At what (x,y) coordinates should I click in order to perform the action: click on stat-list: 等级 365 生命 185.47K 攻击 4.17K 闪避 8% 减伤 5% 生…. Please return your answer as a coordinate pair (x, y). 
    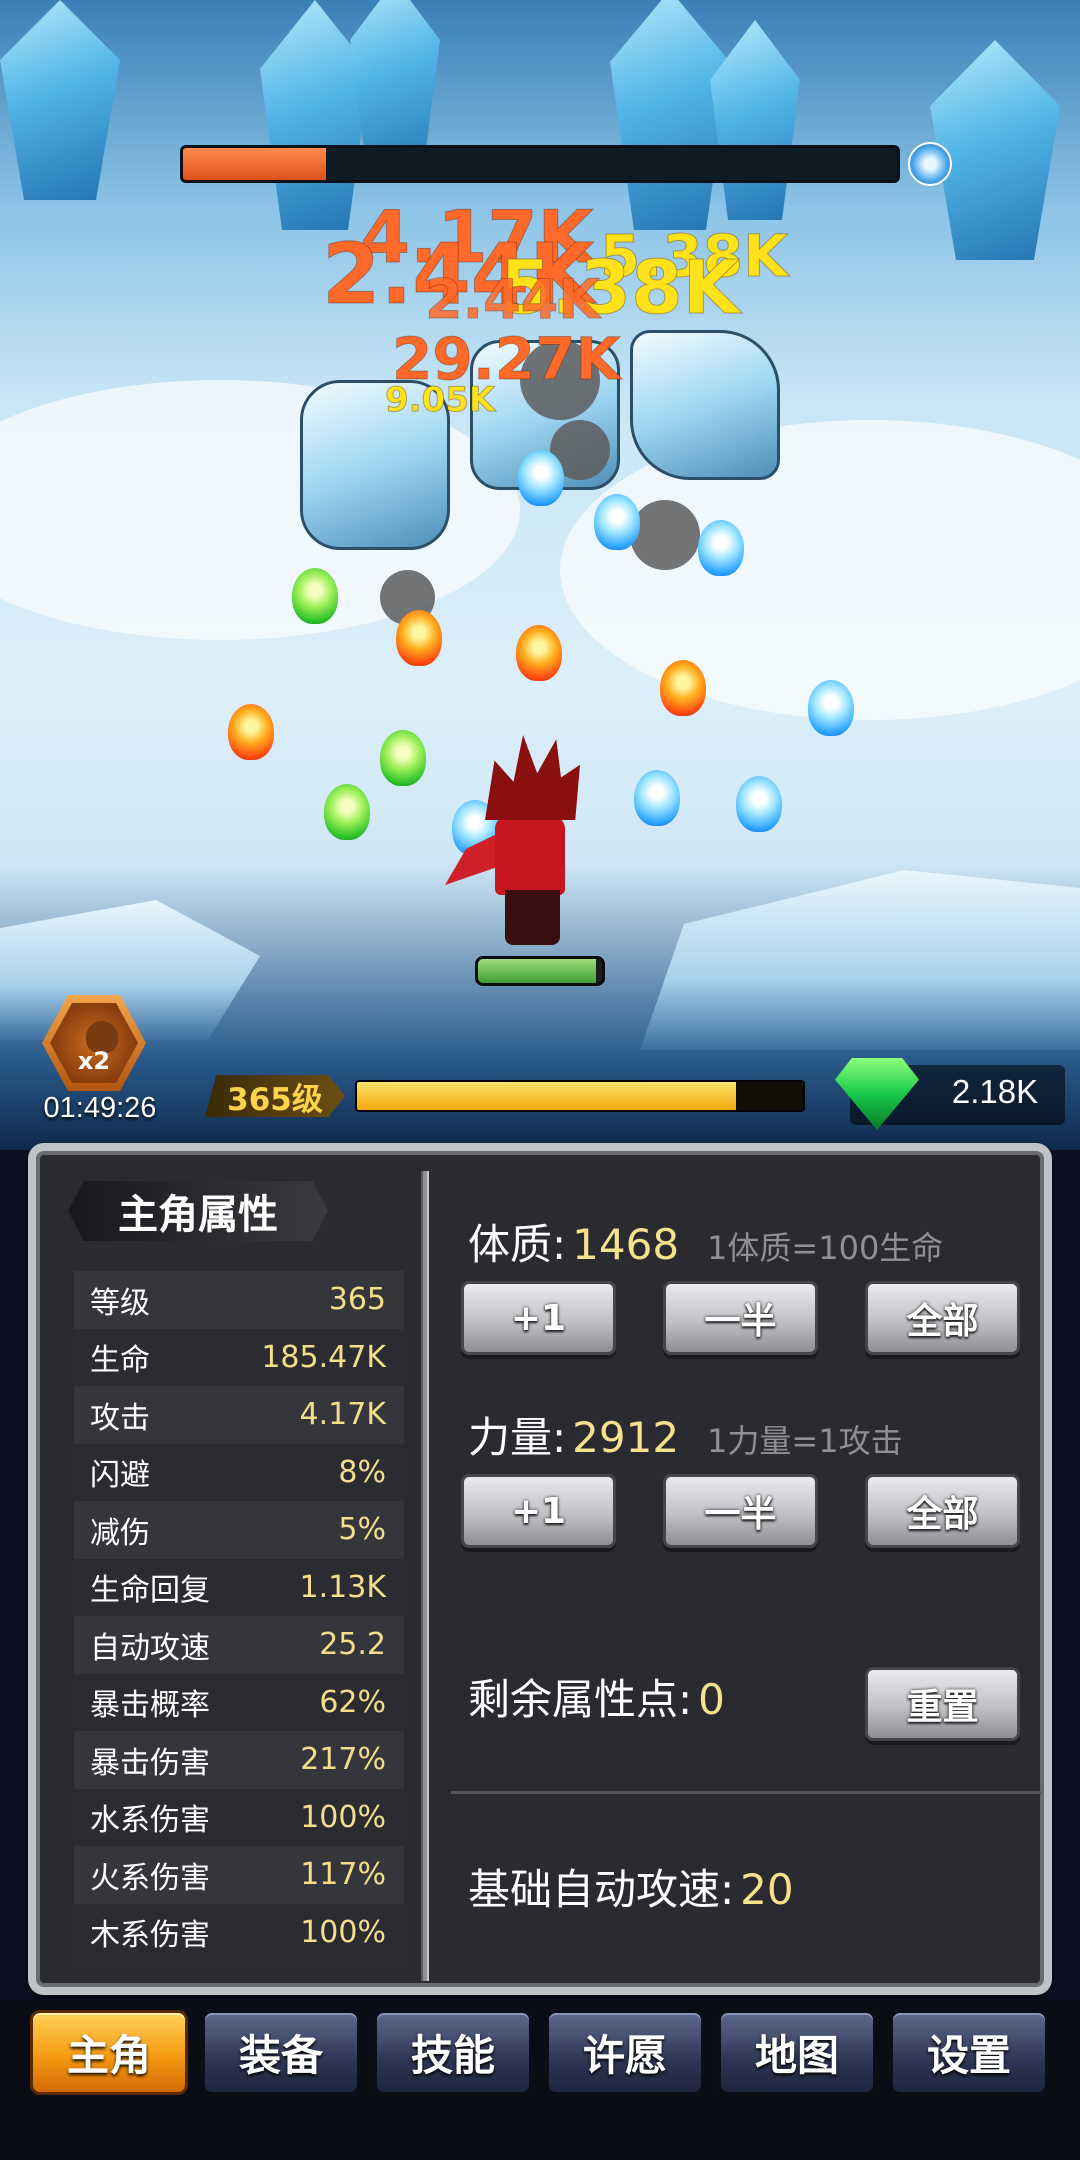
    Looking at the image, I should click on (239, 1616).